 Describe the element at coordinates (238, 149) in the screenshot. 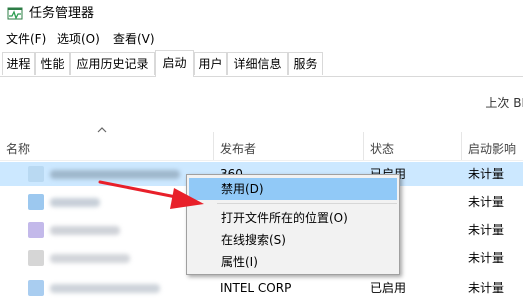

I see `column-header-publisher: 发布者` at that location.